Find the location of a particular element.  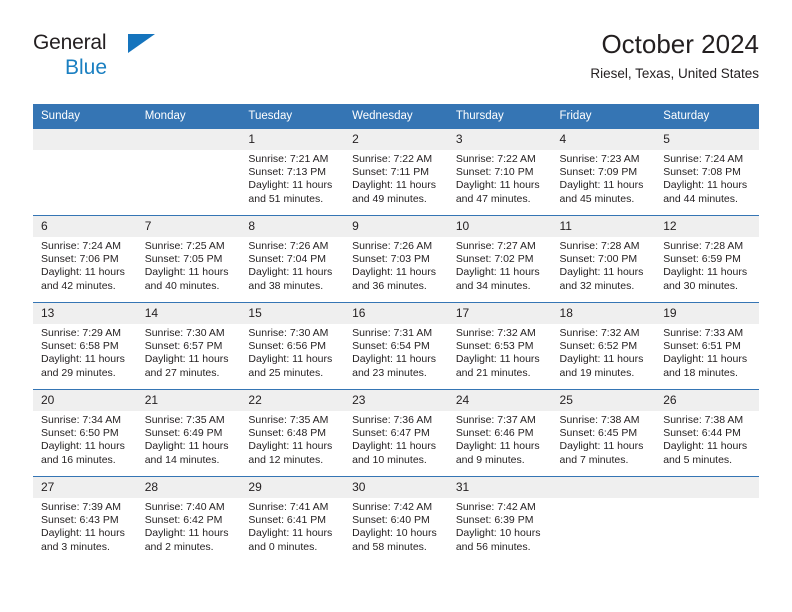

daylight-text: Daylight: 11 hours and 18 minutes. is located at coordinates (705, 366).